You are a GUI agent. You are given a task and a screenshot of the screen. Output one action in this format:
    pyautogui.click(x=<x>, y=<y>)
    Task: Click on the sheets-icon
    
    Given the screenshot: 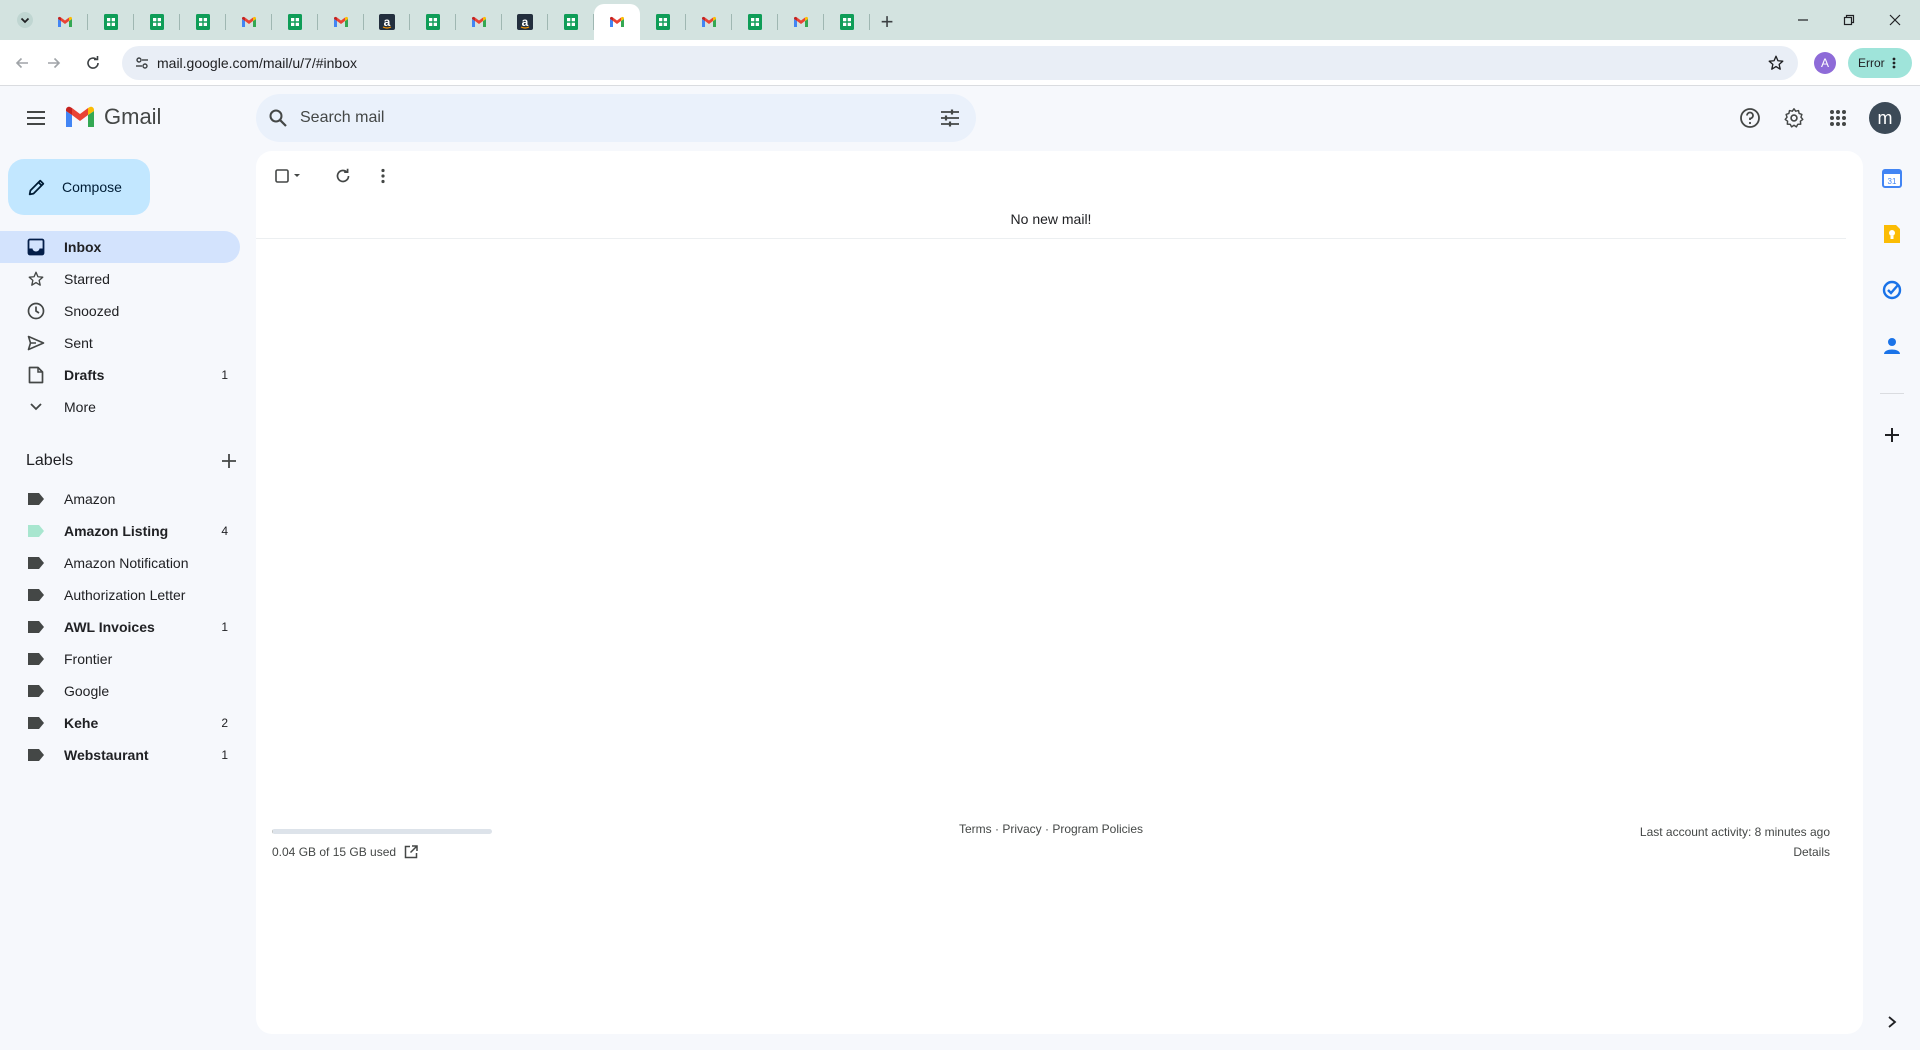 What is the action you would take?
    pyautogui.click(x=755, y=22)
    